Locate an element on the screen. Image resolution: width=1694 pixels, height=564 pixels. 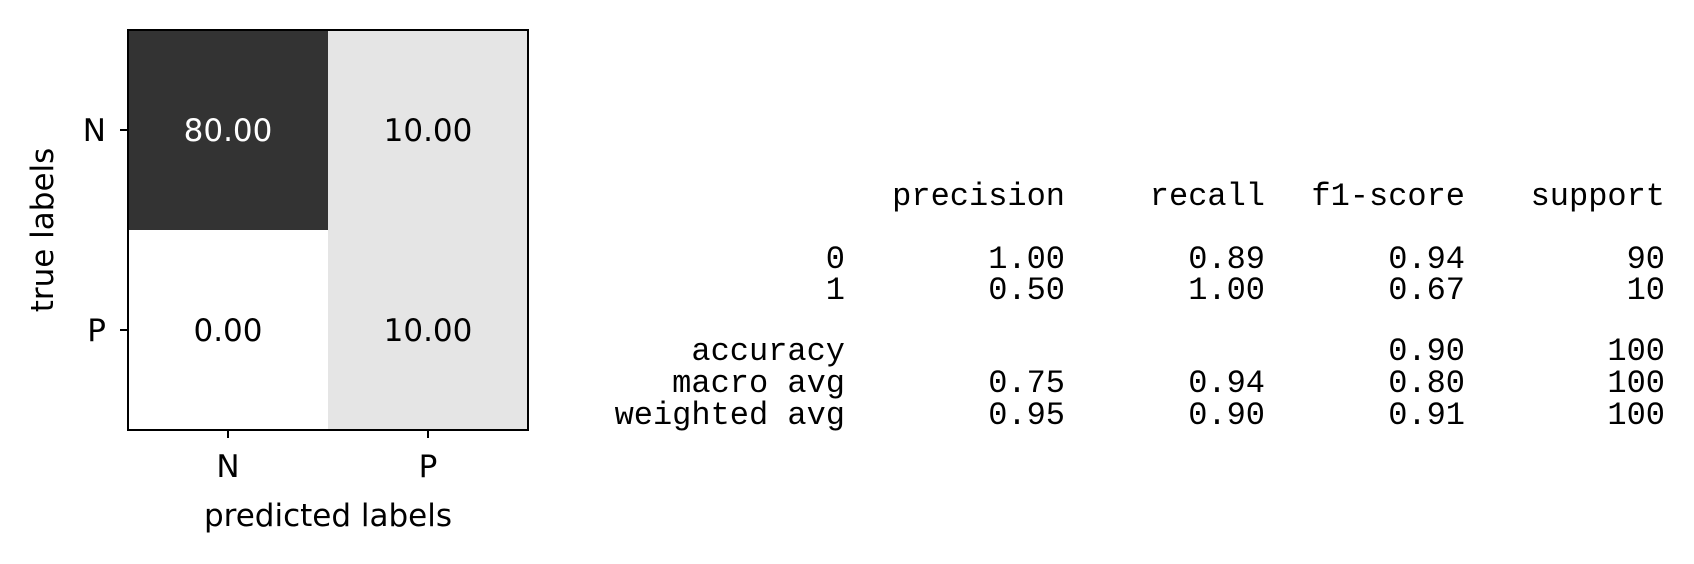
report-header-precision: precision is located at coordinates (978, 196).